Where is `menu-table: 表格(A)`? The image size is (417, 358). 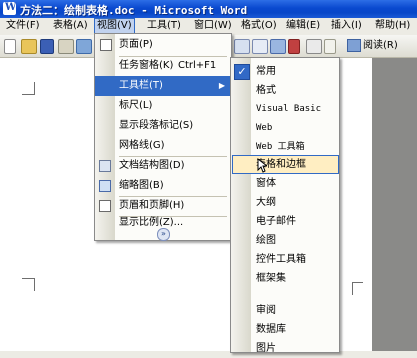
menu-table: 表格(A) is located at coordinates (70, 26).